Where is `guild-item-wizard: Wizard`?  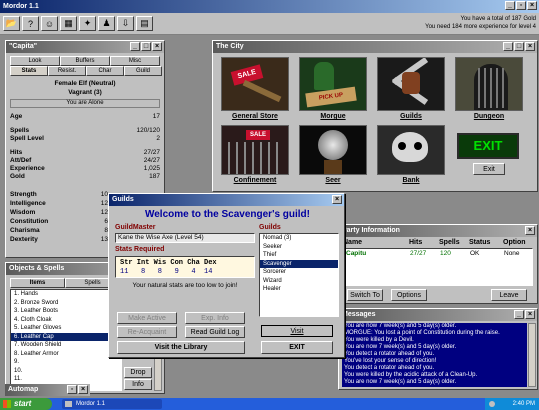 guild-item-wizard: Wizard is located at coordinates (299, 281).